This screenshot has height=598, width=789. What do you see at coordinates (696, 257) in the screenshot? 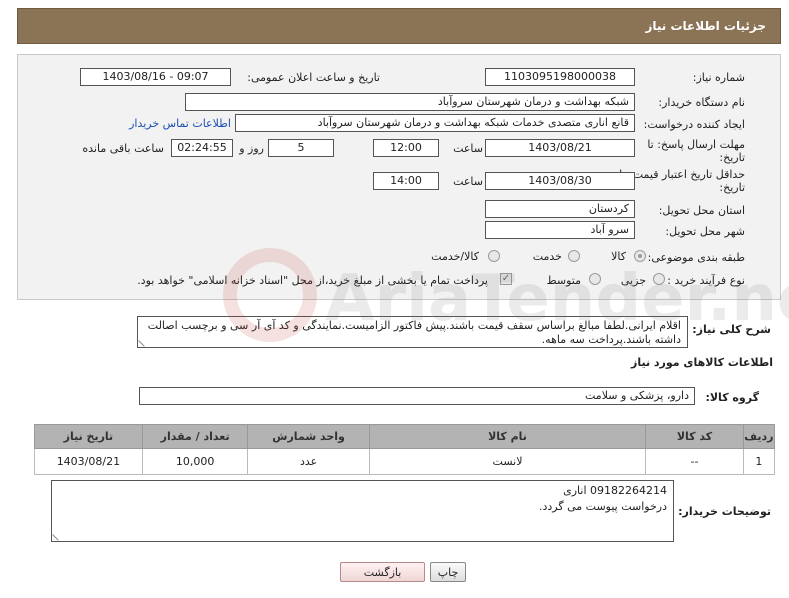
I see `category-label: طبقه بندی موضوعی:` at bounding box center [696, 257].